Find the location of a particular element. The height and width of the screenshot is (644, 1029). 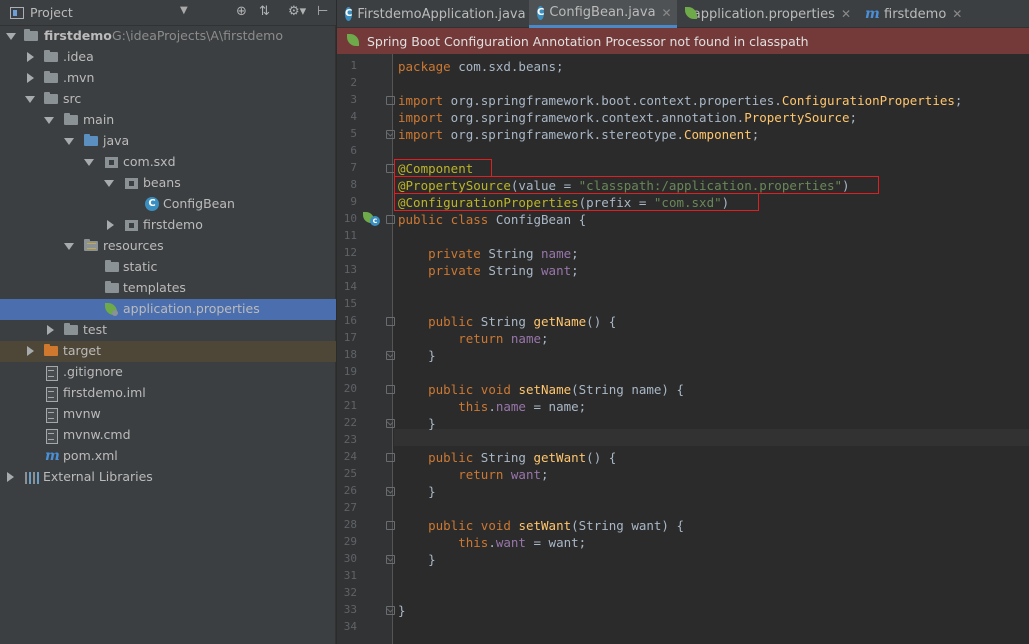

tree-item-mvn: .mvn is located at coordinates (168, 78).